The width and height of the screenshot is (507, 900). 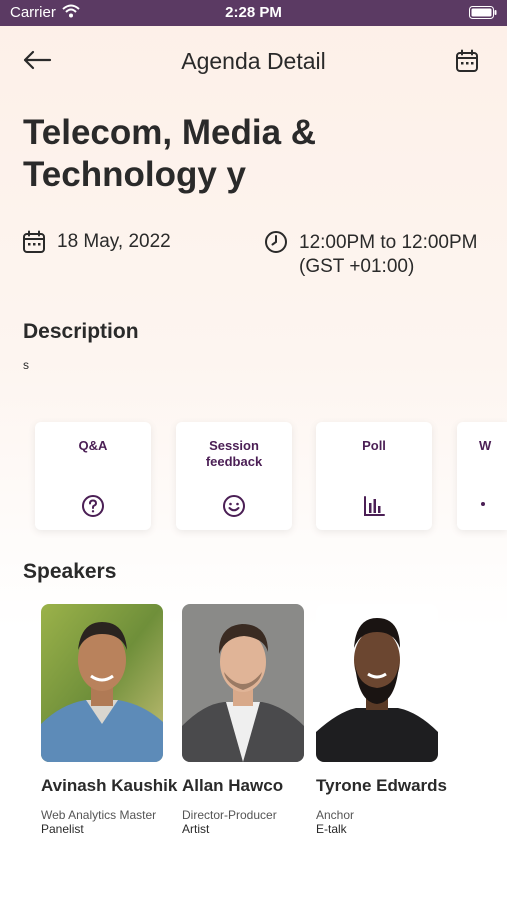 What do you see at coordinates (388, 242) in the screenshot?
I see `session-time-range: 12:00PM to 12:00PM` at bounding box center [388, 242].